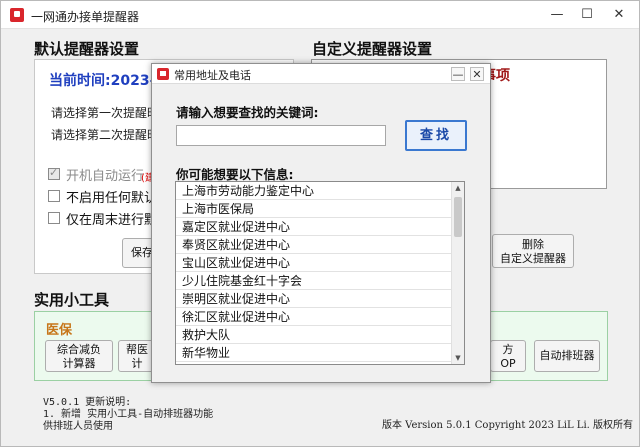  What do you see at coordinates (321, 74) in the screenshot?
I see `dialog-title-bar: 常用地址及电话 — ✕` at bounding box center [321, 74].